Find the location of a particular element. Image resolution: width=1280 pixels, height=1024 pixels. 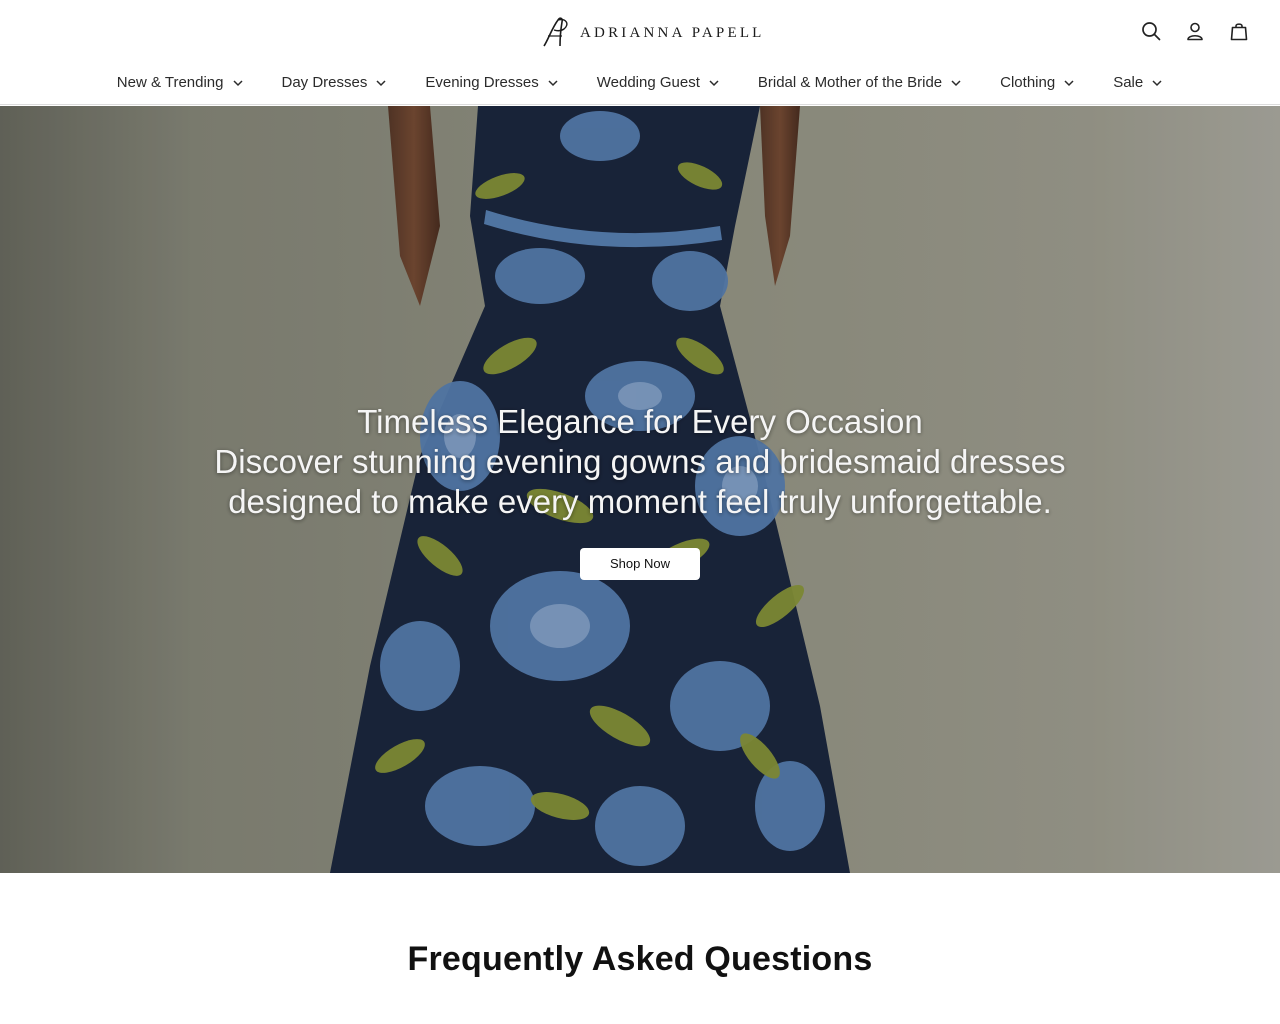

nav-item-label: Day Dresses is located at coordinates (324, 82).